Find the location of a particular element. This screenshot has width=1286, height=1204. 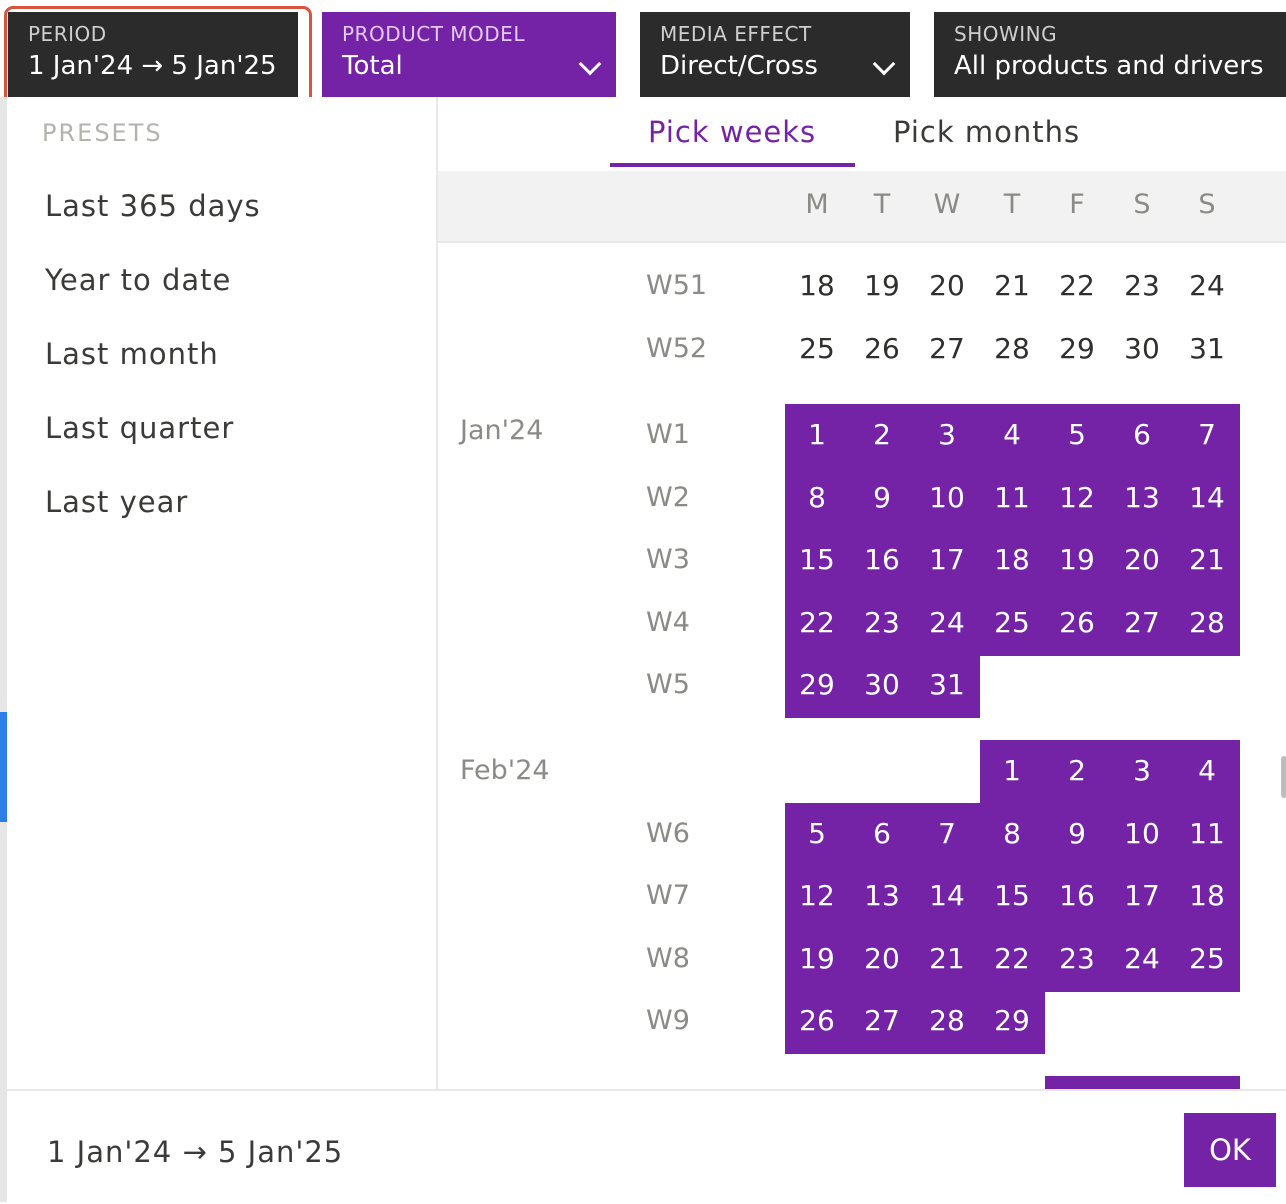

week-number: W9 is located at coordinates (668, 1021).